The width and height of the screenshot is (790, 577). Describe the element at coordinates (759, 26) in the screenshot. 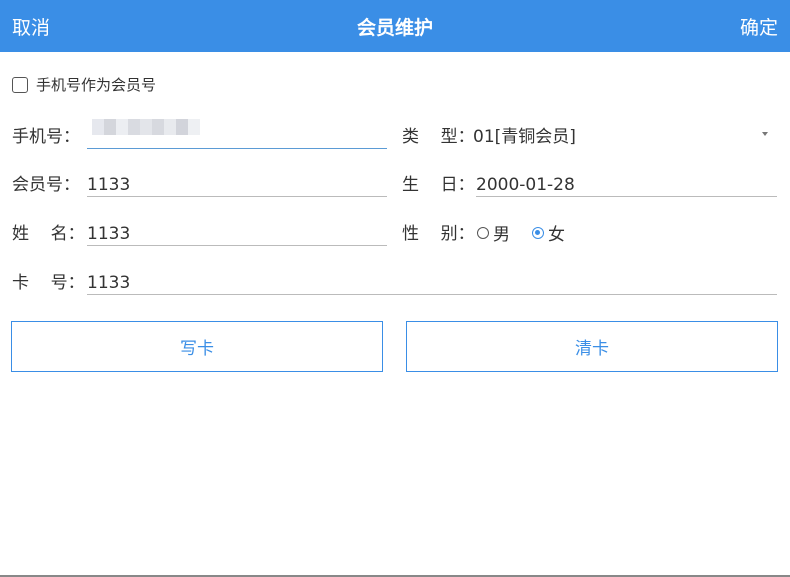

I see `confirm-button: 确定` at that location.